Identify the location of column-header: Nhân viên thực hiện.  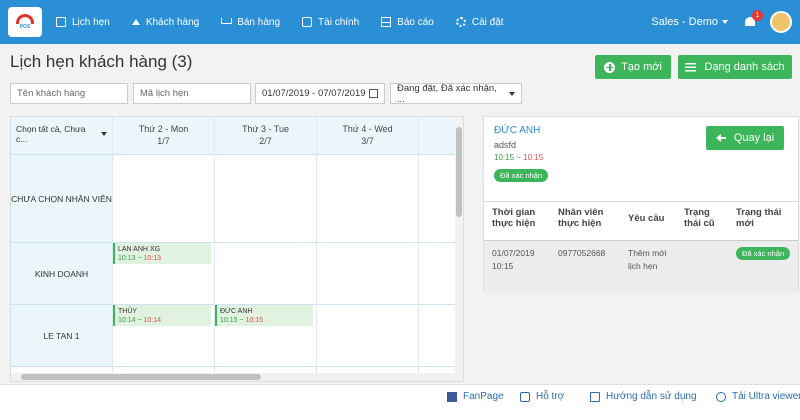
(581, 218).